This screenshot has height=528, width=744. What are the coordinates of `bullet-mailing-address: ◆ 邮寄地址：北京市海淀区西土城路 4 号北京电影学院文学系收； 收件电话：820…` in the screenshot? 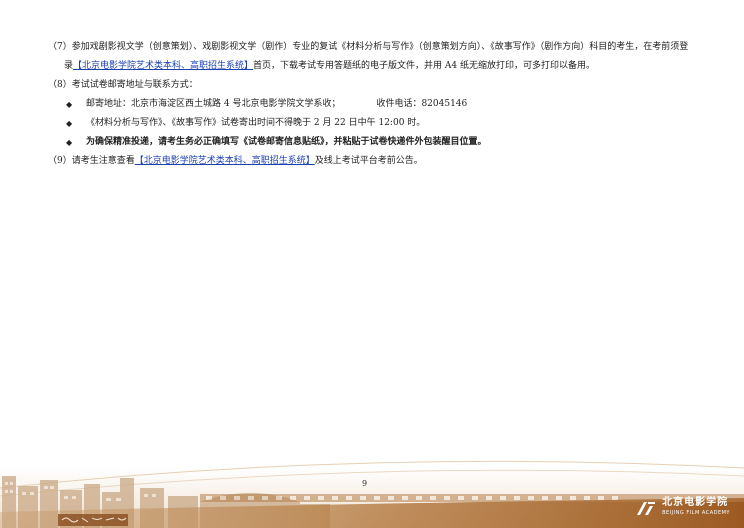 It's located at (380, 104).